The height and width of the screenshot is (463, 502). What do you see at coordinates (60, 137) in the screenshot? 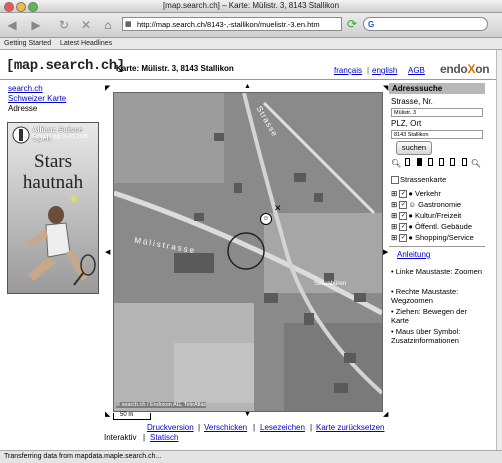
I see `ad-subtitle: Gstaad • July 2–10, 2005` at bounding box center [60, 137].